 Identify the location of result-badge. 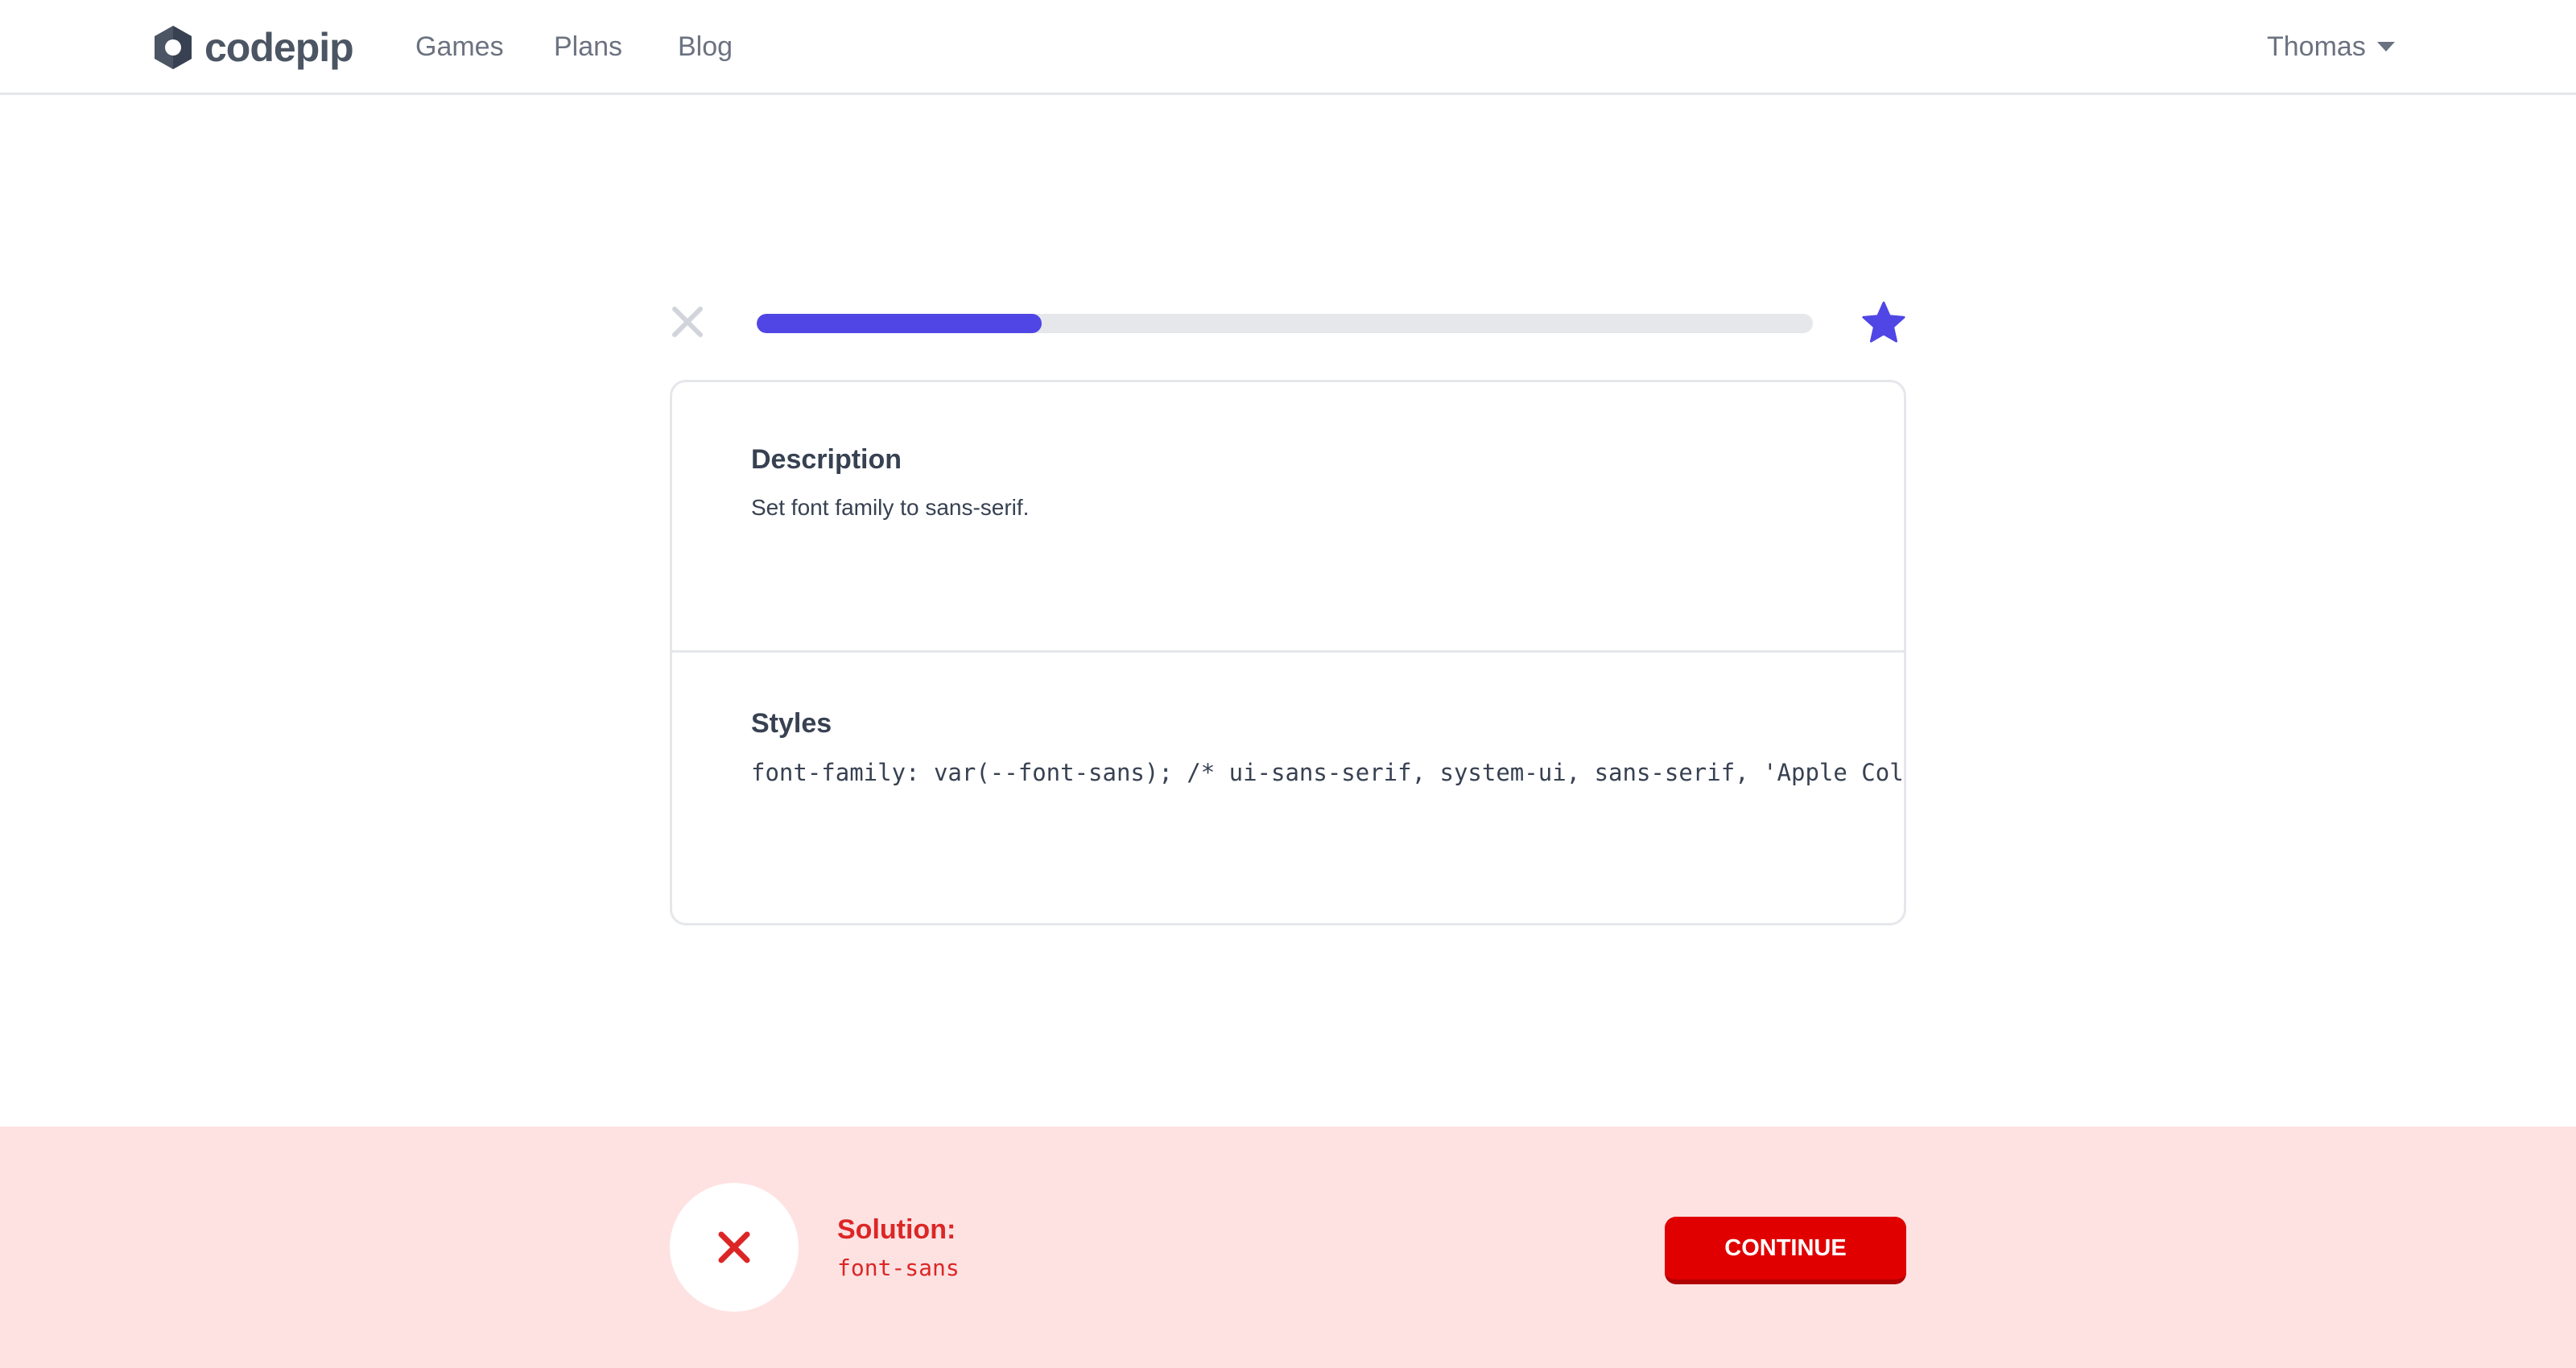
(734, 1247).